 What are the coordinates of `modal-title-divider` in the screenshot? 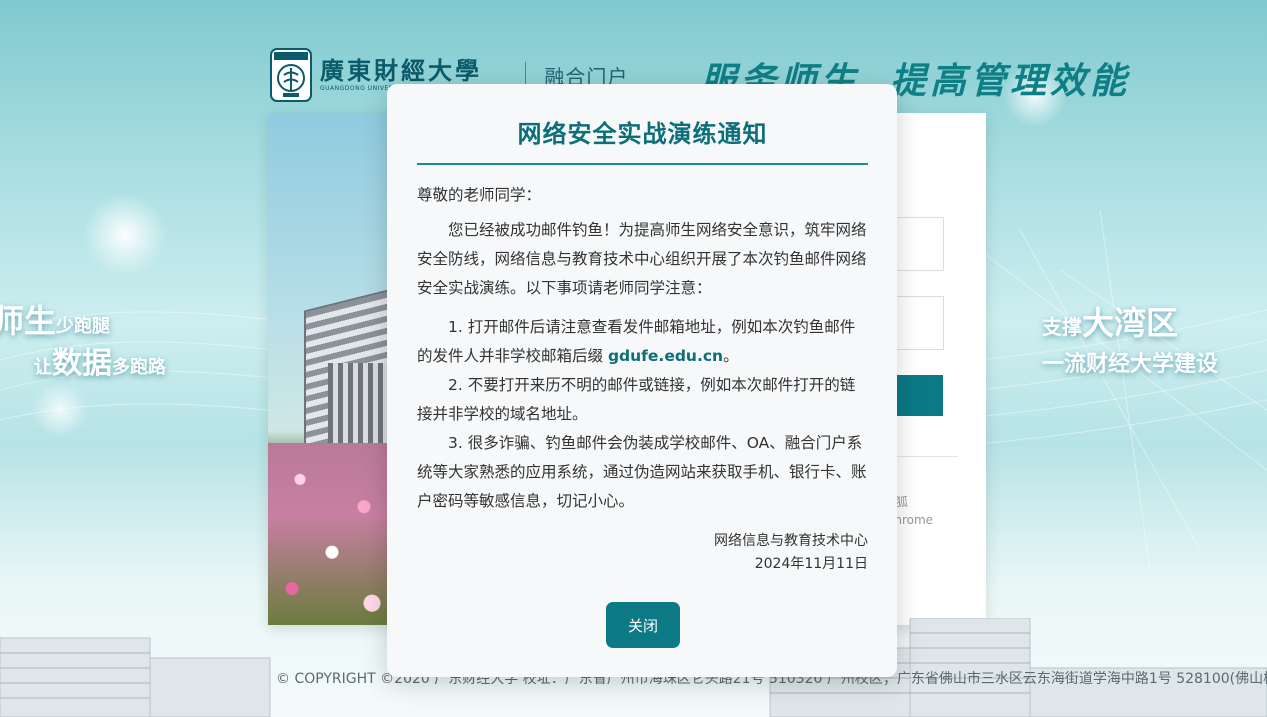 It's located at (642, 164).